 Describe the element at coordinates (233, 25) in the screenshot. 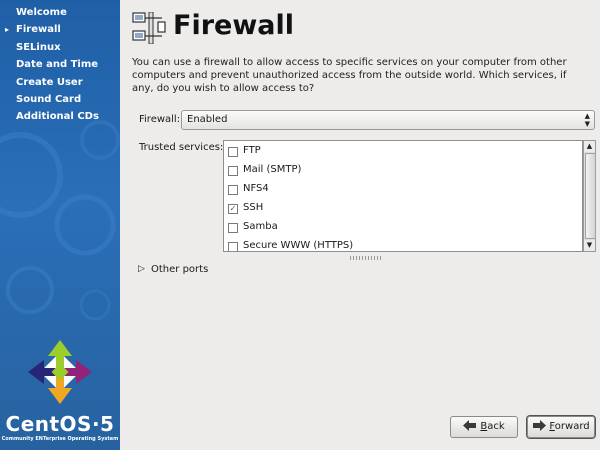

I see `page-title: Firewall` at that location.